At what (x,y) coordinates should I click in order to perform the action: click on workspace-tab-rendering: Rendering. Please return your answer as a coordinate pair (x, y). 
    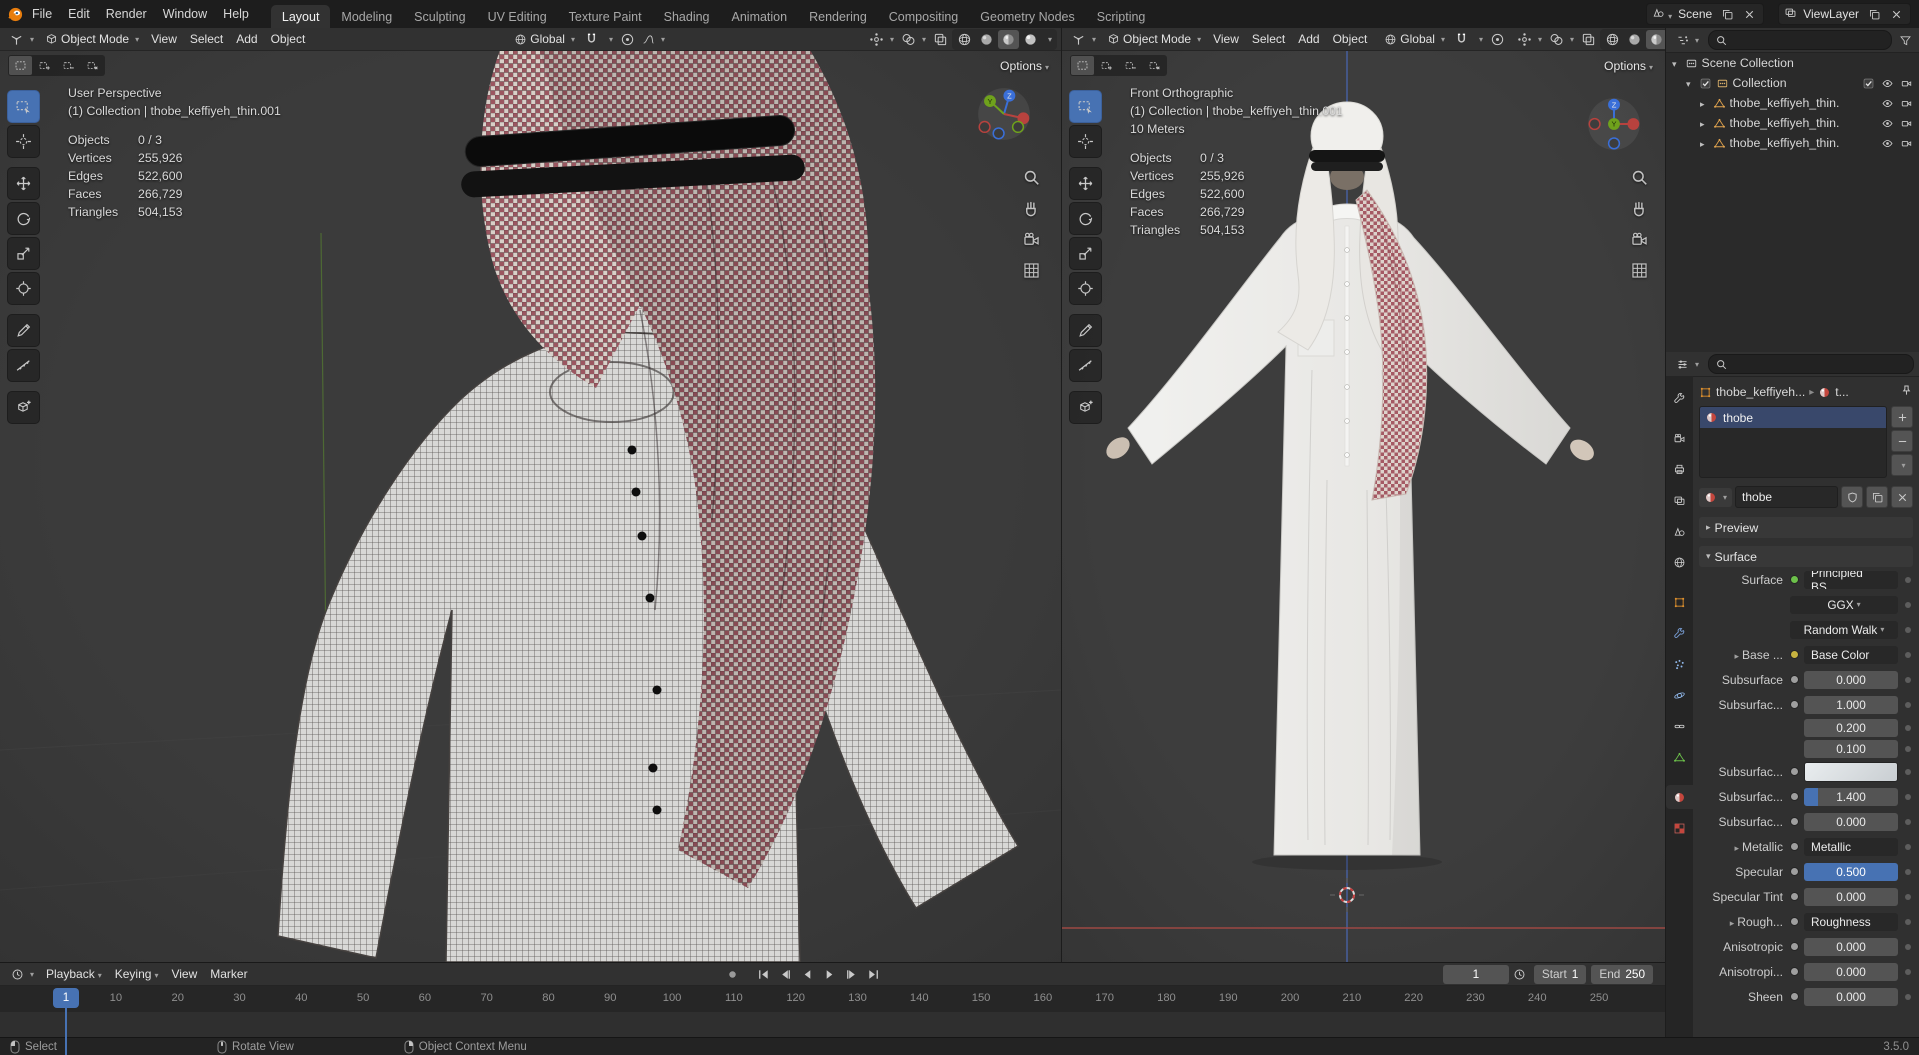
    Looking at the image, I should click on (838, 16).